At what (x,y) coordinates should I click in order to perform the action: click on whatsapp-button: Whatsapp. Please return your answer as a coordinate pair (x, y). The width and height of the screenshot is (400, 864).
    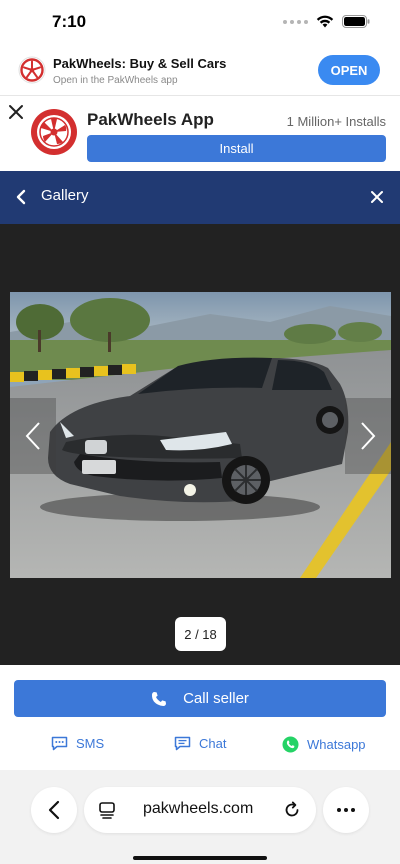
    Looking at the image, I should click on (324, 744).